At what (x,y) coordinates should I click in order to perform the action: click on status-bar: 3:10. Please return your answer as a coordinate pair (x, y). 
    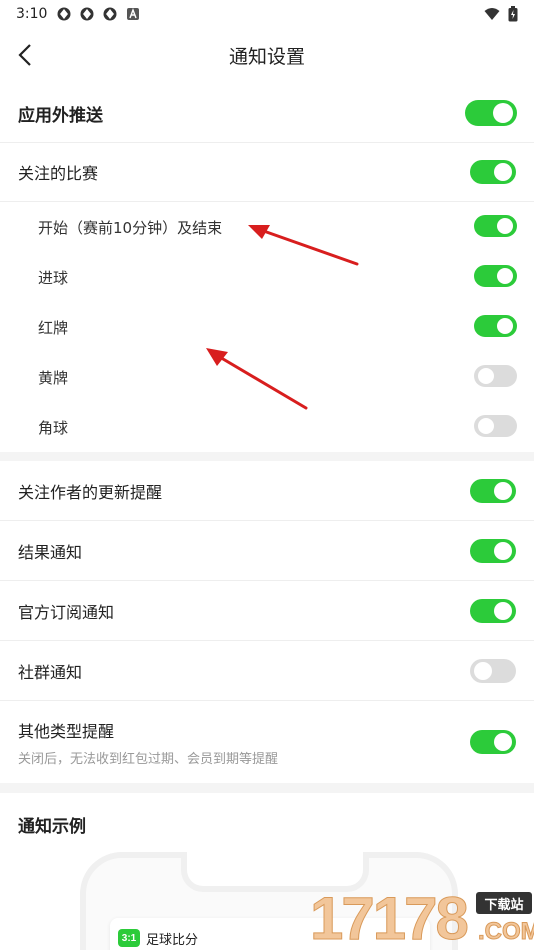
    Looking at the image, I should click on (267, 14).